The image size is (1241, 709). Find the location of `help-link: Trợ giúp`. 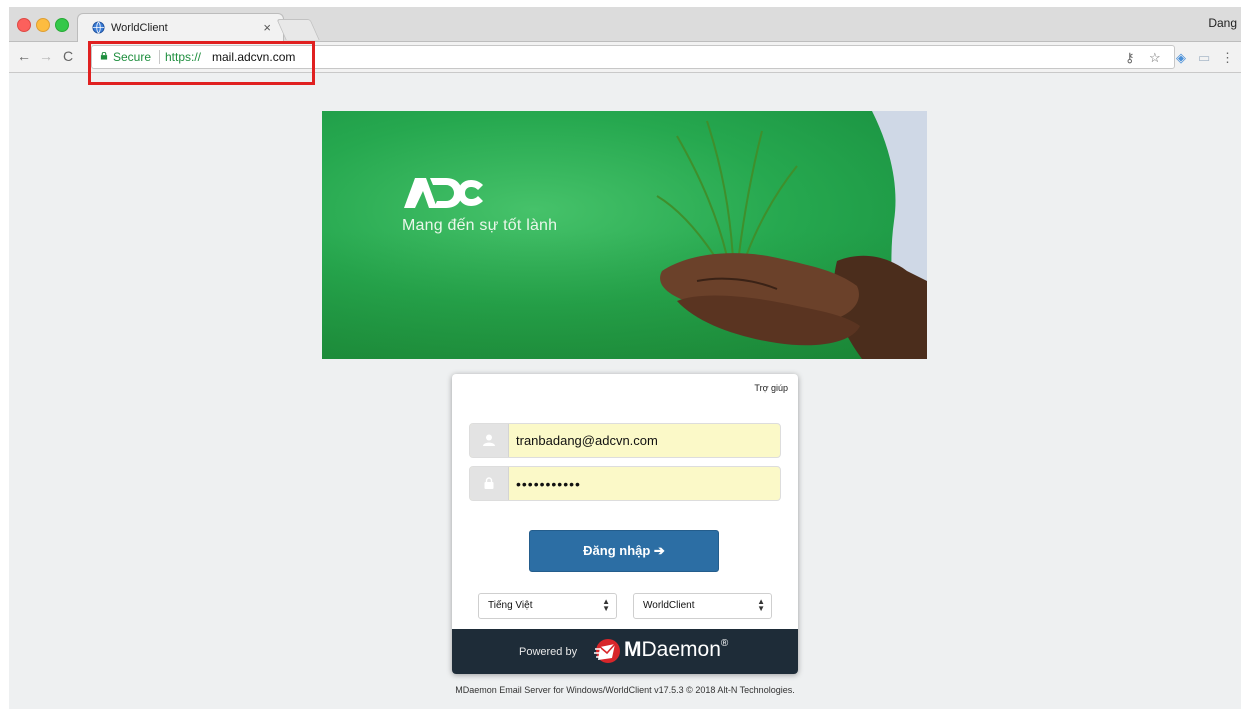

help-link: Trợ giúp is located at coordinates (771, 388).